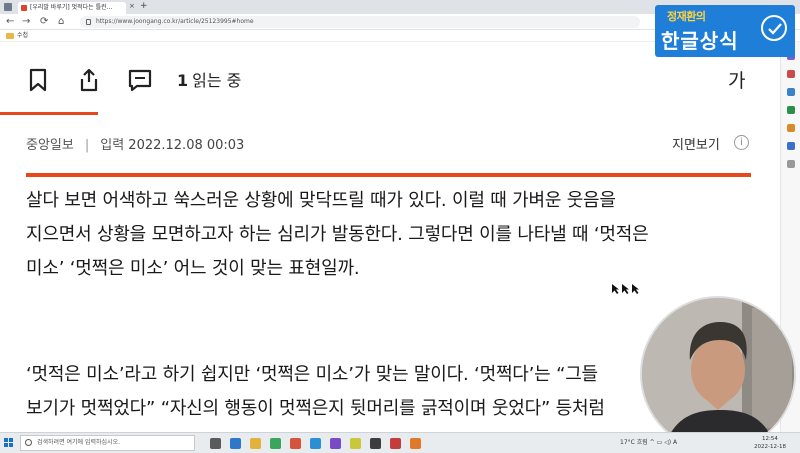 This screenshot has width=800, height=453. I want to click on article-meta: 중앙일보 | 입력 2022.12.08 00:03, so click(135, 143).